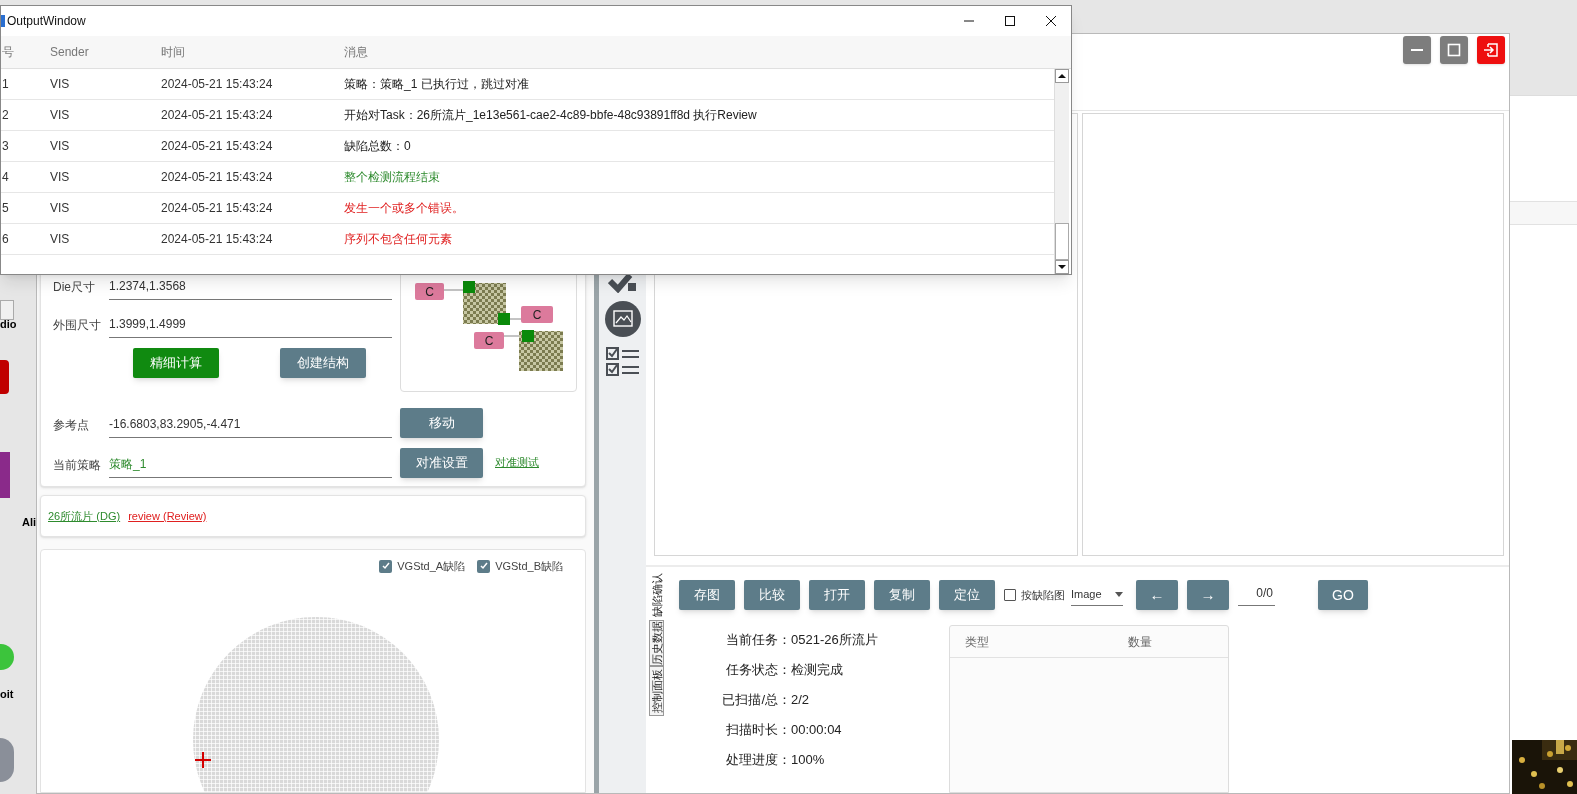  Describe the element at coordinates (520, 566) in the screenshot. I see `layer-checkbox: VGStd_B缺陷` at that location.